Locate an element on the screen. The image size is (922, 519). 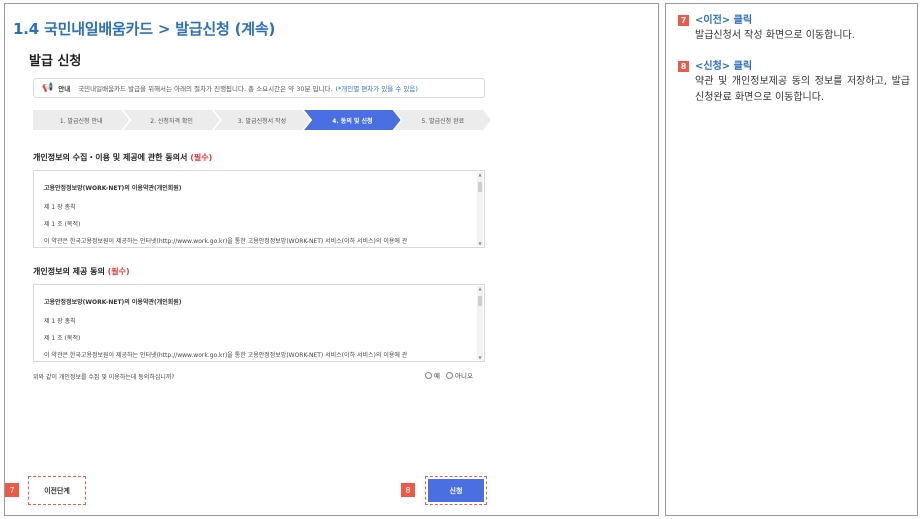
instruction-num: 8 is located at coordinates (683, 66).